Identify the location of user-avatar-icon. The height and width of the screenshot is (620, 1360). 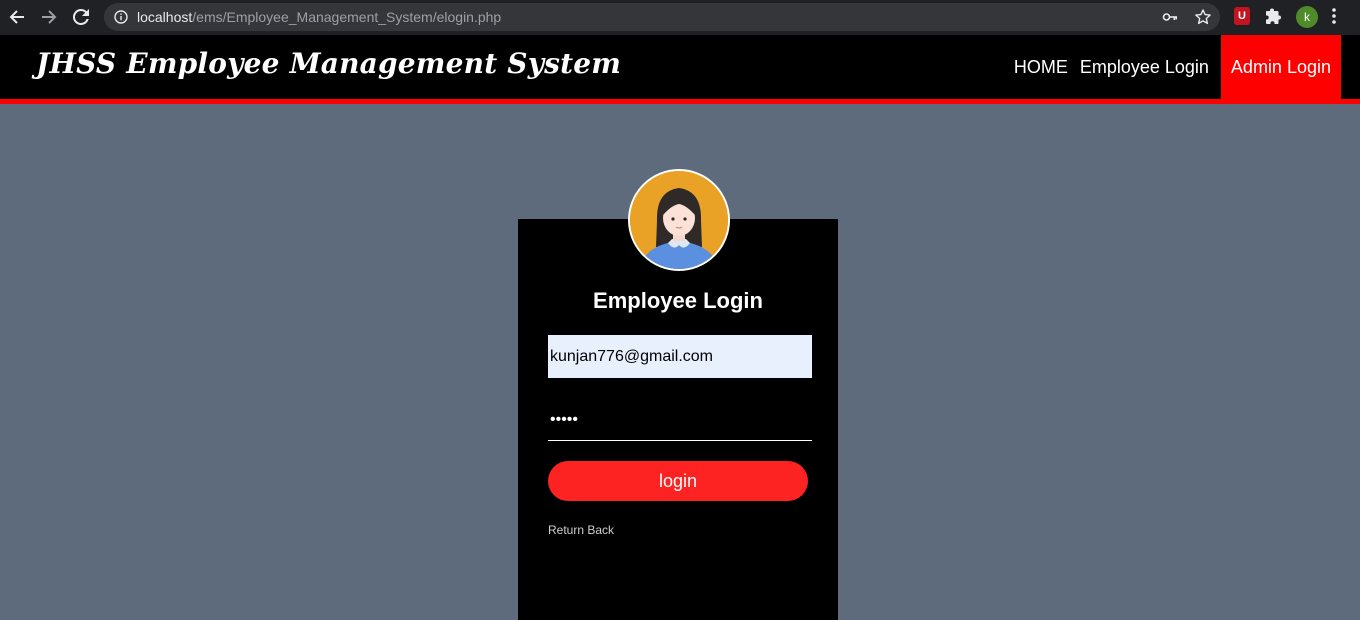
(679, 220).